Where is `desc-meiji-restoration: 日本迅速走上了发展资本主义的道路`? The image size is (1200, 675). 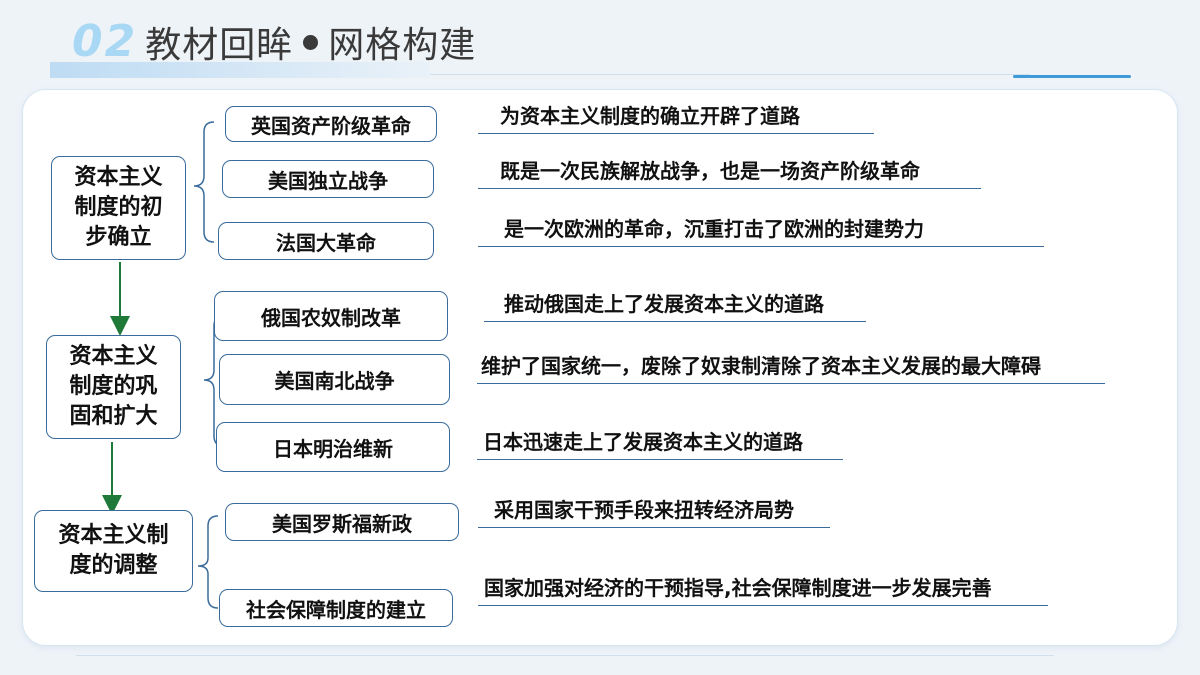 desc-meiji-restoration: 日本迅速走上了发展资本主义的道路 is located at coordinates (660, 443).